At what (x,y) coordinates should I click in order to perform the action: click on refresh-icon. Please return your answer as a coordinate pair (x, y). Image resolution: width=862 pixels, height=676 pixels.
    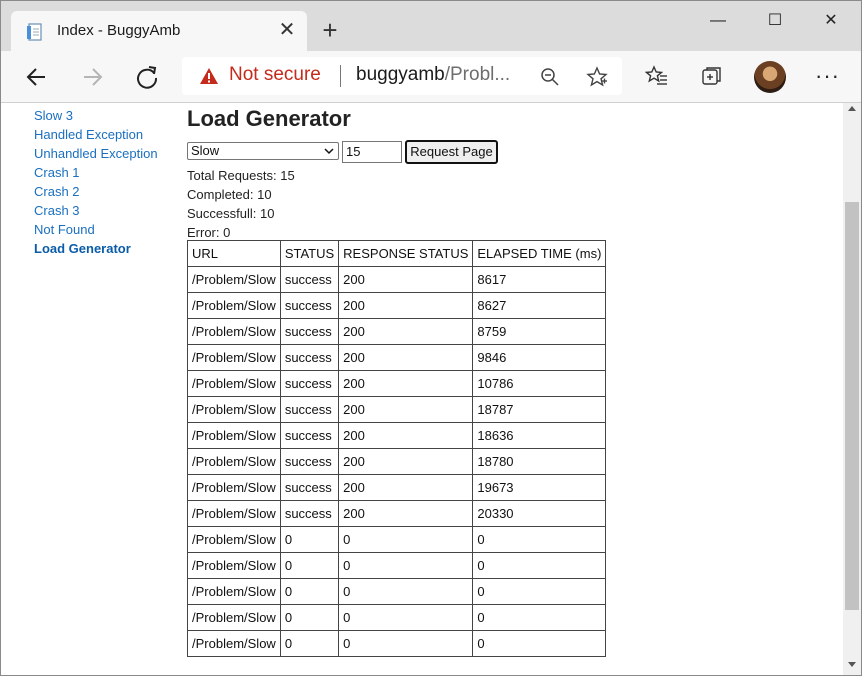
    Looking at the image, I should click on (147, 77).